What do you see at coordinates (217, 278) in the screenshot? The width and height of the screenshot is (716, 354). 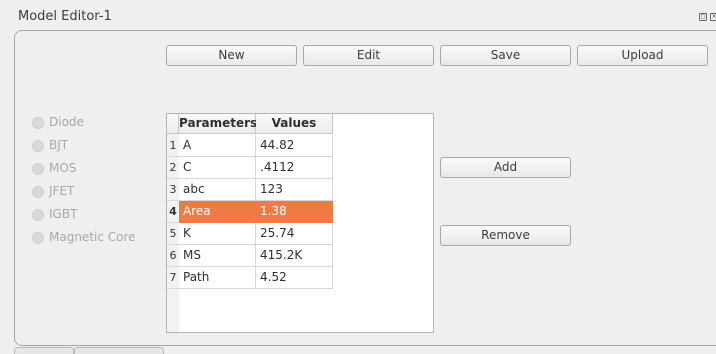 I see `param-cell: Path` at bounding box center [217, 278].